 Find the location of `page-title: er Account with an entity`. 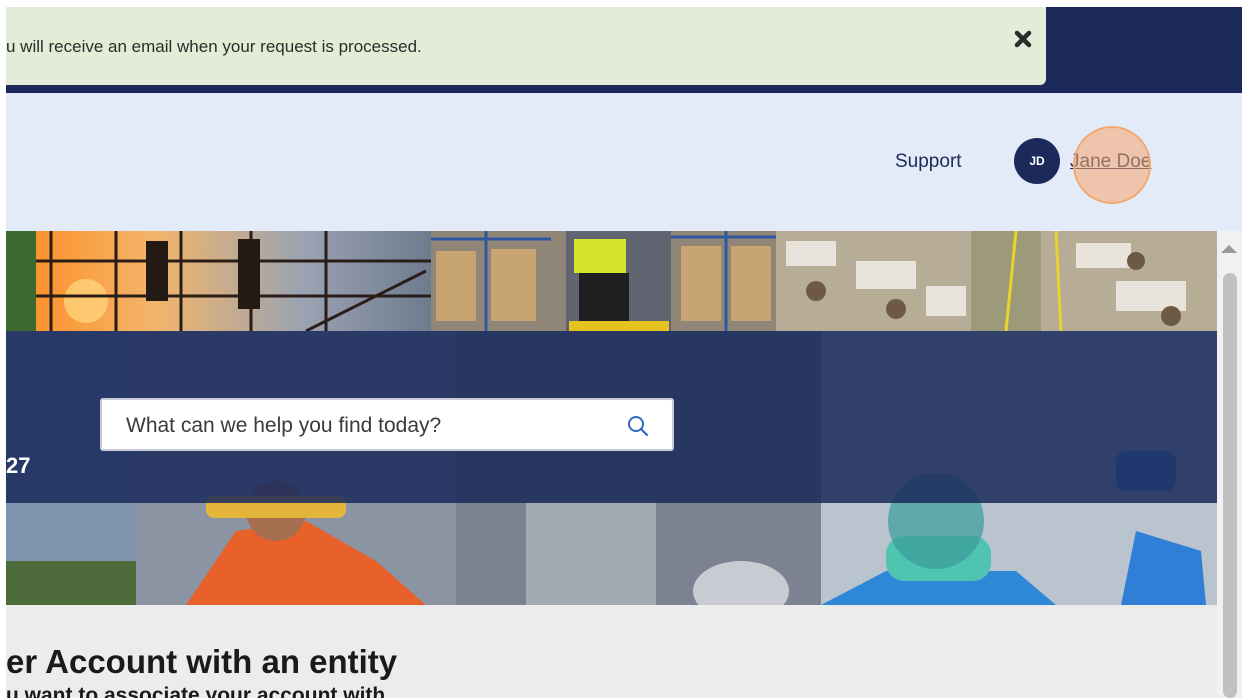

page-title: er Account with an entity is located at coordinates (202, 661).